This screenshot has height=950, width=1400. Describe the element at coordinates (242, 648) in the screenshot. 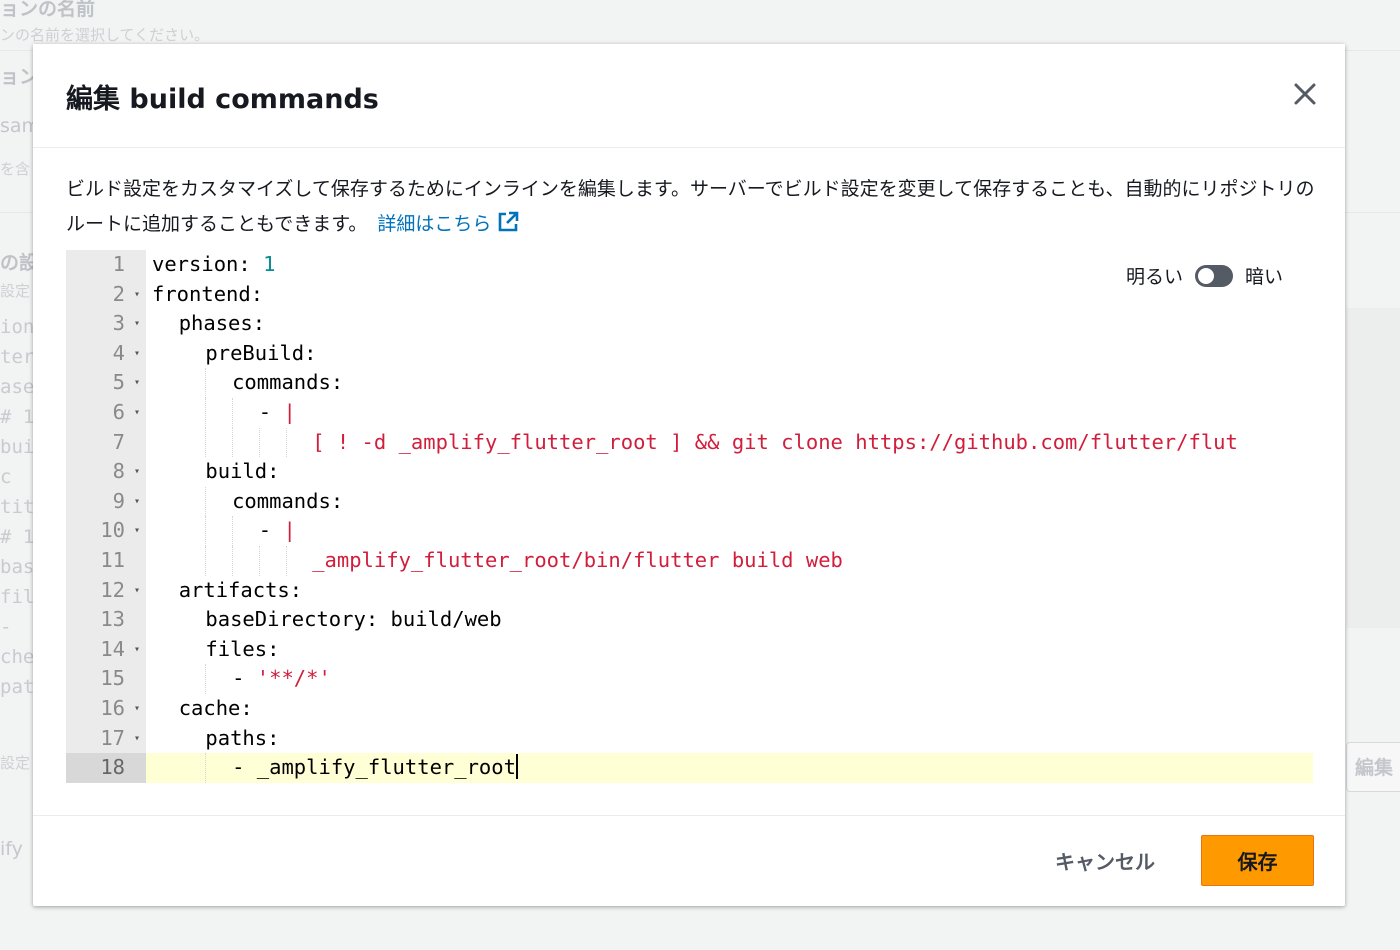

I see `code-text: files:` at that location.